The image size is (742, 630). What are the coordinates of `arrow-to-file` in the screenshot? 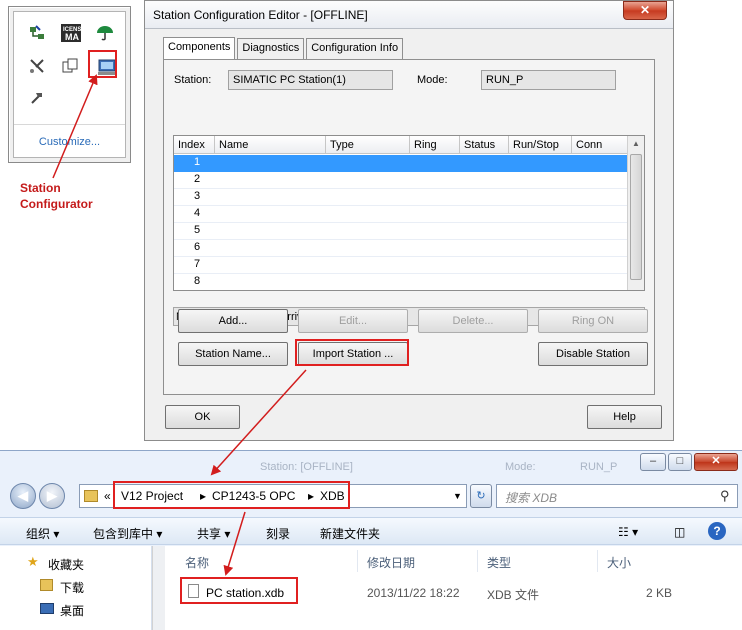 It's located at (234, 543).